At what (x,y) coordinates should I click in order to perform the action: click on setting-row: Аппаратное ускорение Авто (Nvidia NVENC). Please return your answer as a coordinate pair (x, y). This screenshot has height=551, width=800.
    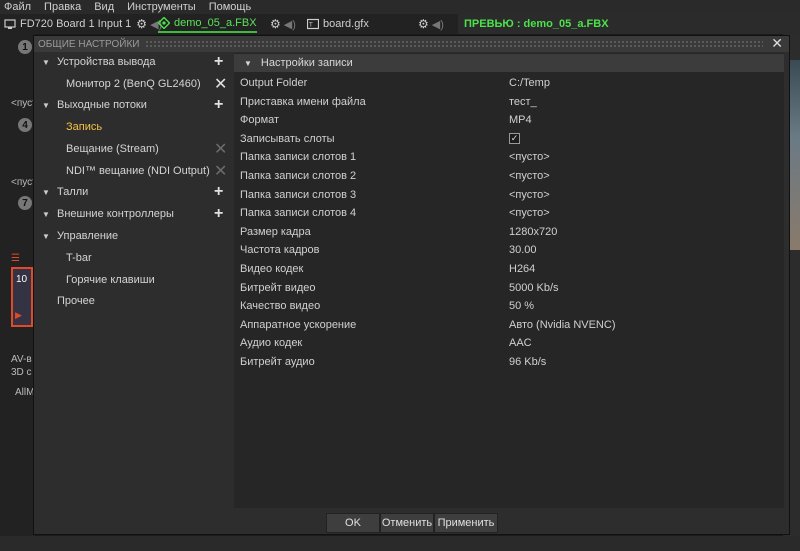
    Looking at the image, I should click on (509, 325).